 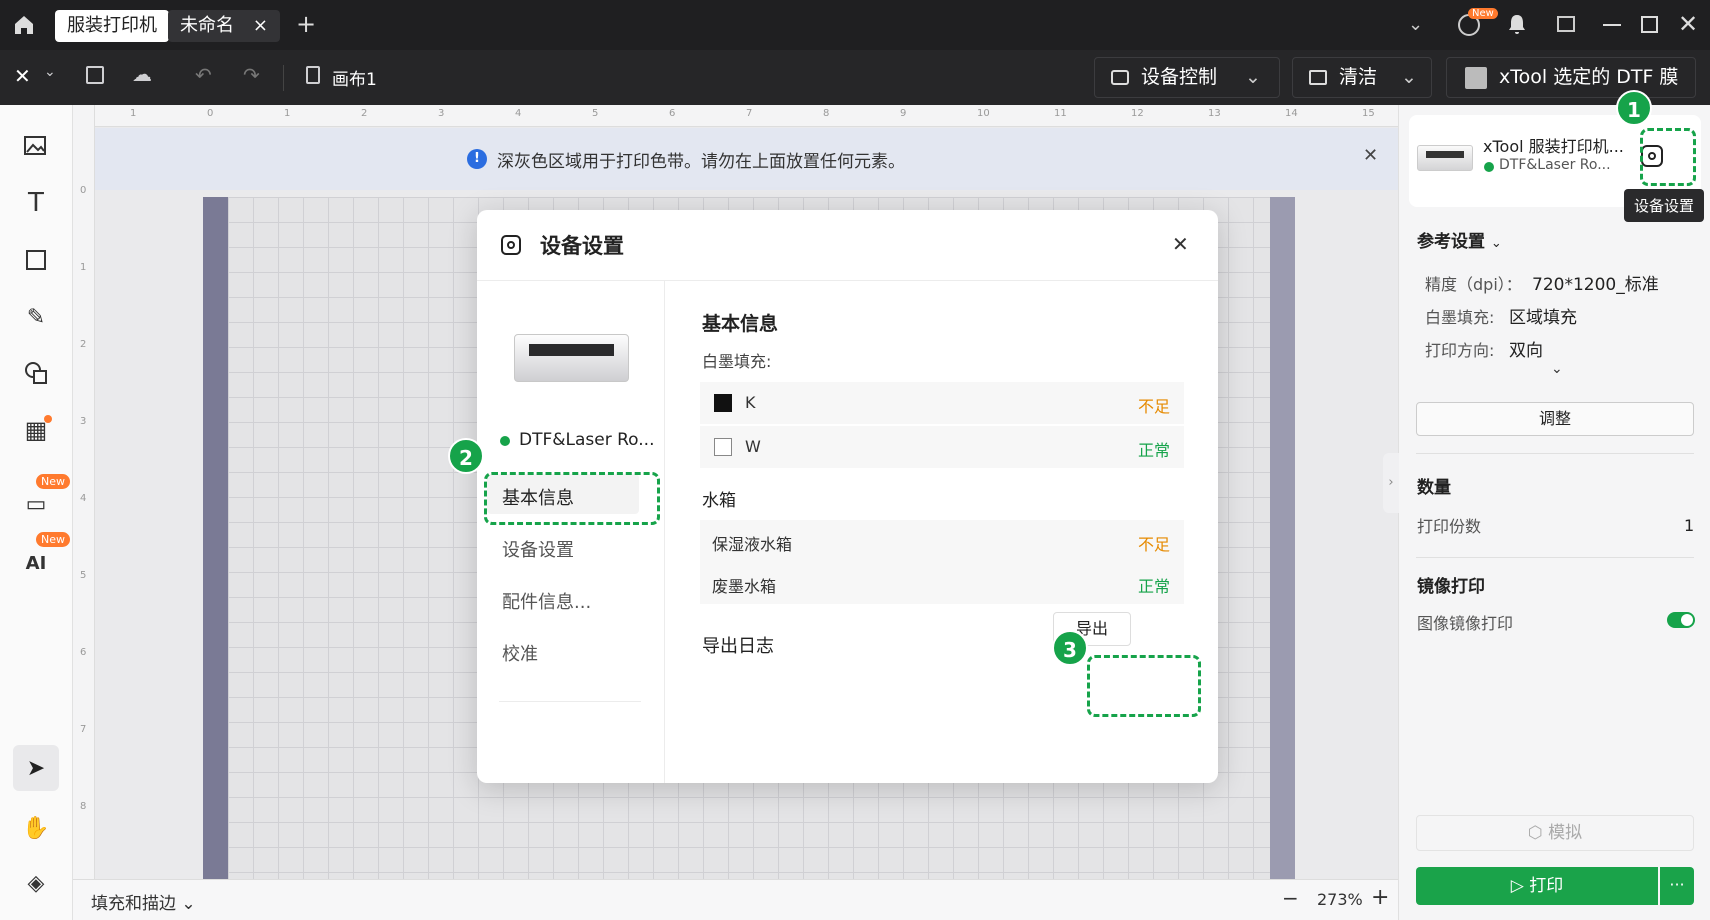 I want to click on bell-icon, so click(x=1517, y=26).